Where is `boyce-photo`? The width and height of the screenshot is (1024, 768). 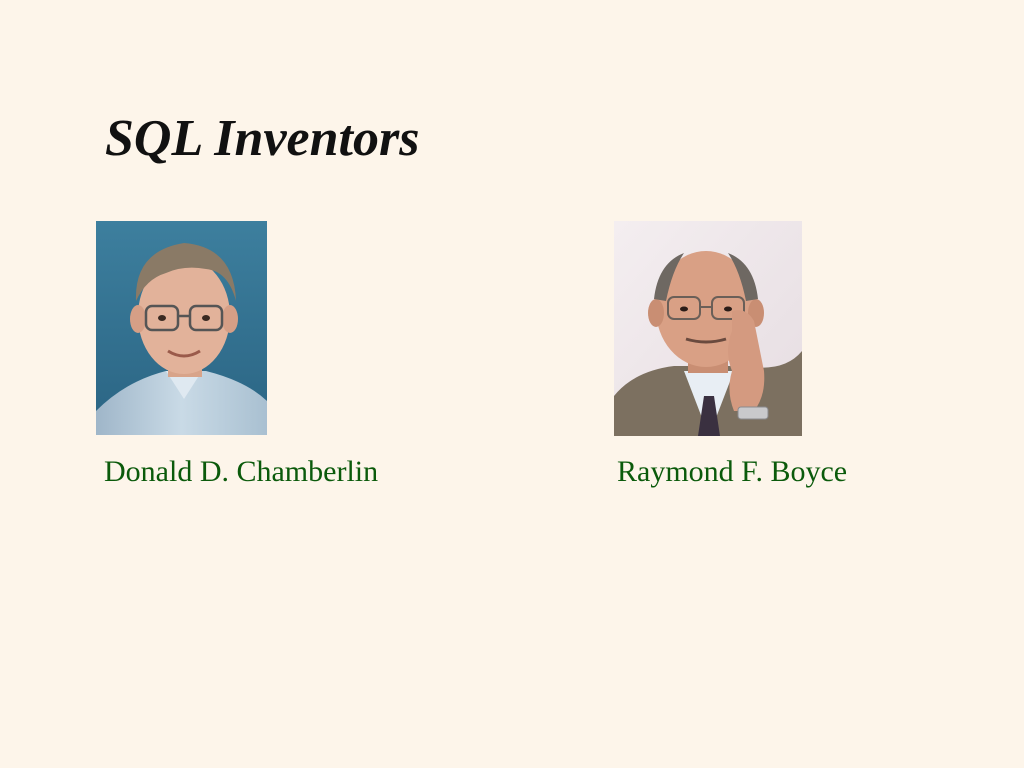 boyce-photo is located at coordinates (708, 328).